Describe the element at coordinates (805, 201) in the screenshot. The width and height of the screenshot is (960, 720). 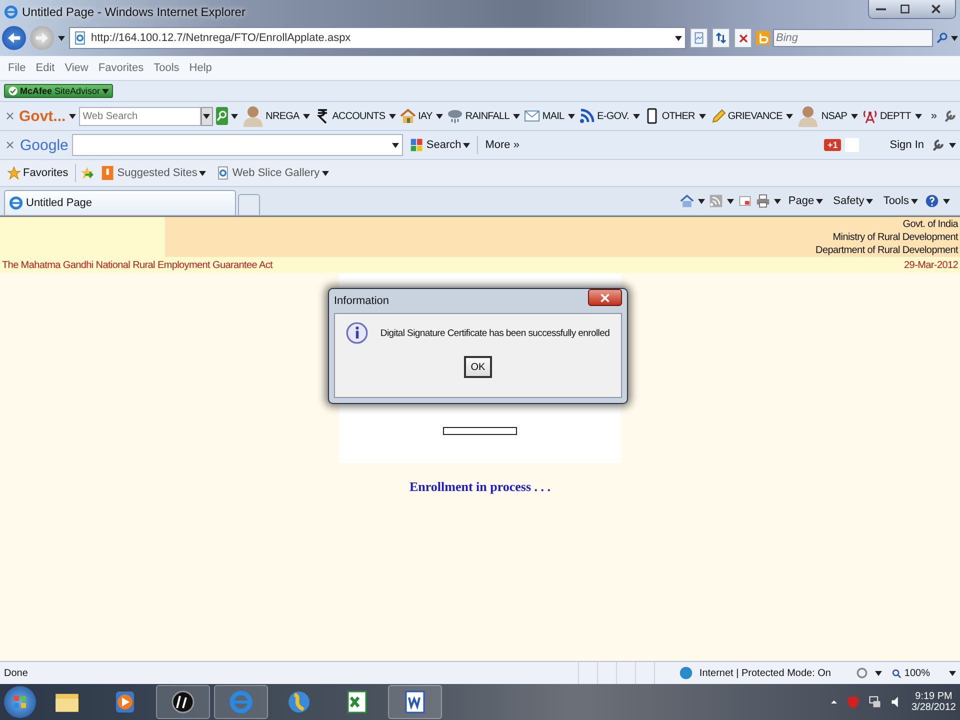
I see `command-button: Page` at that location.